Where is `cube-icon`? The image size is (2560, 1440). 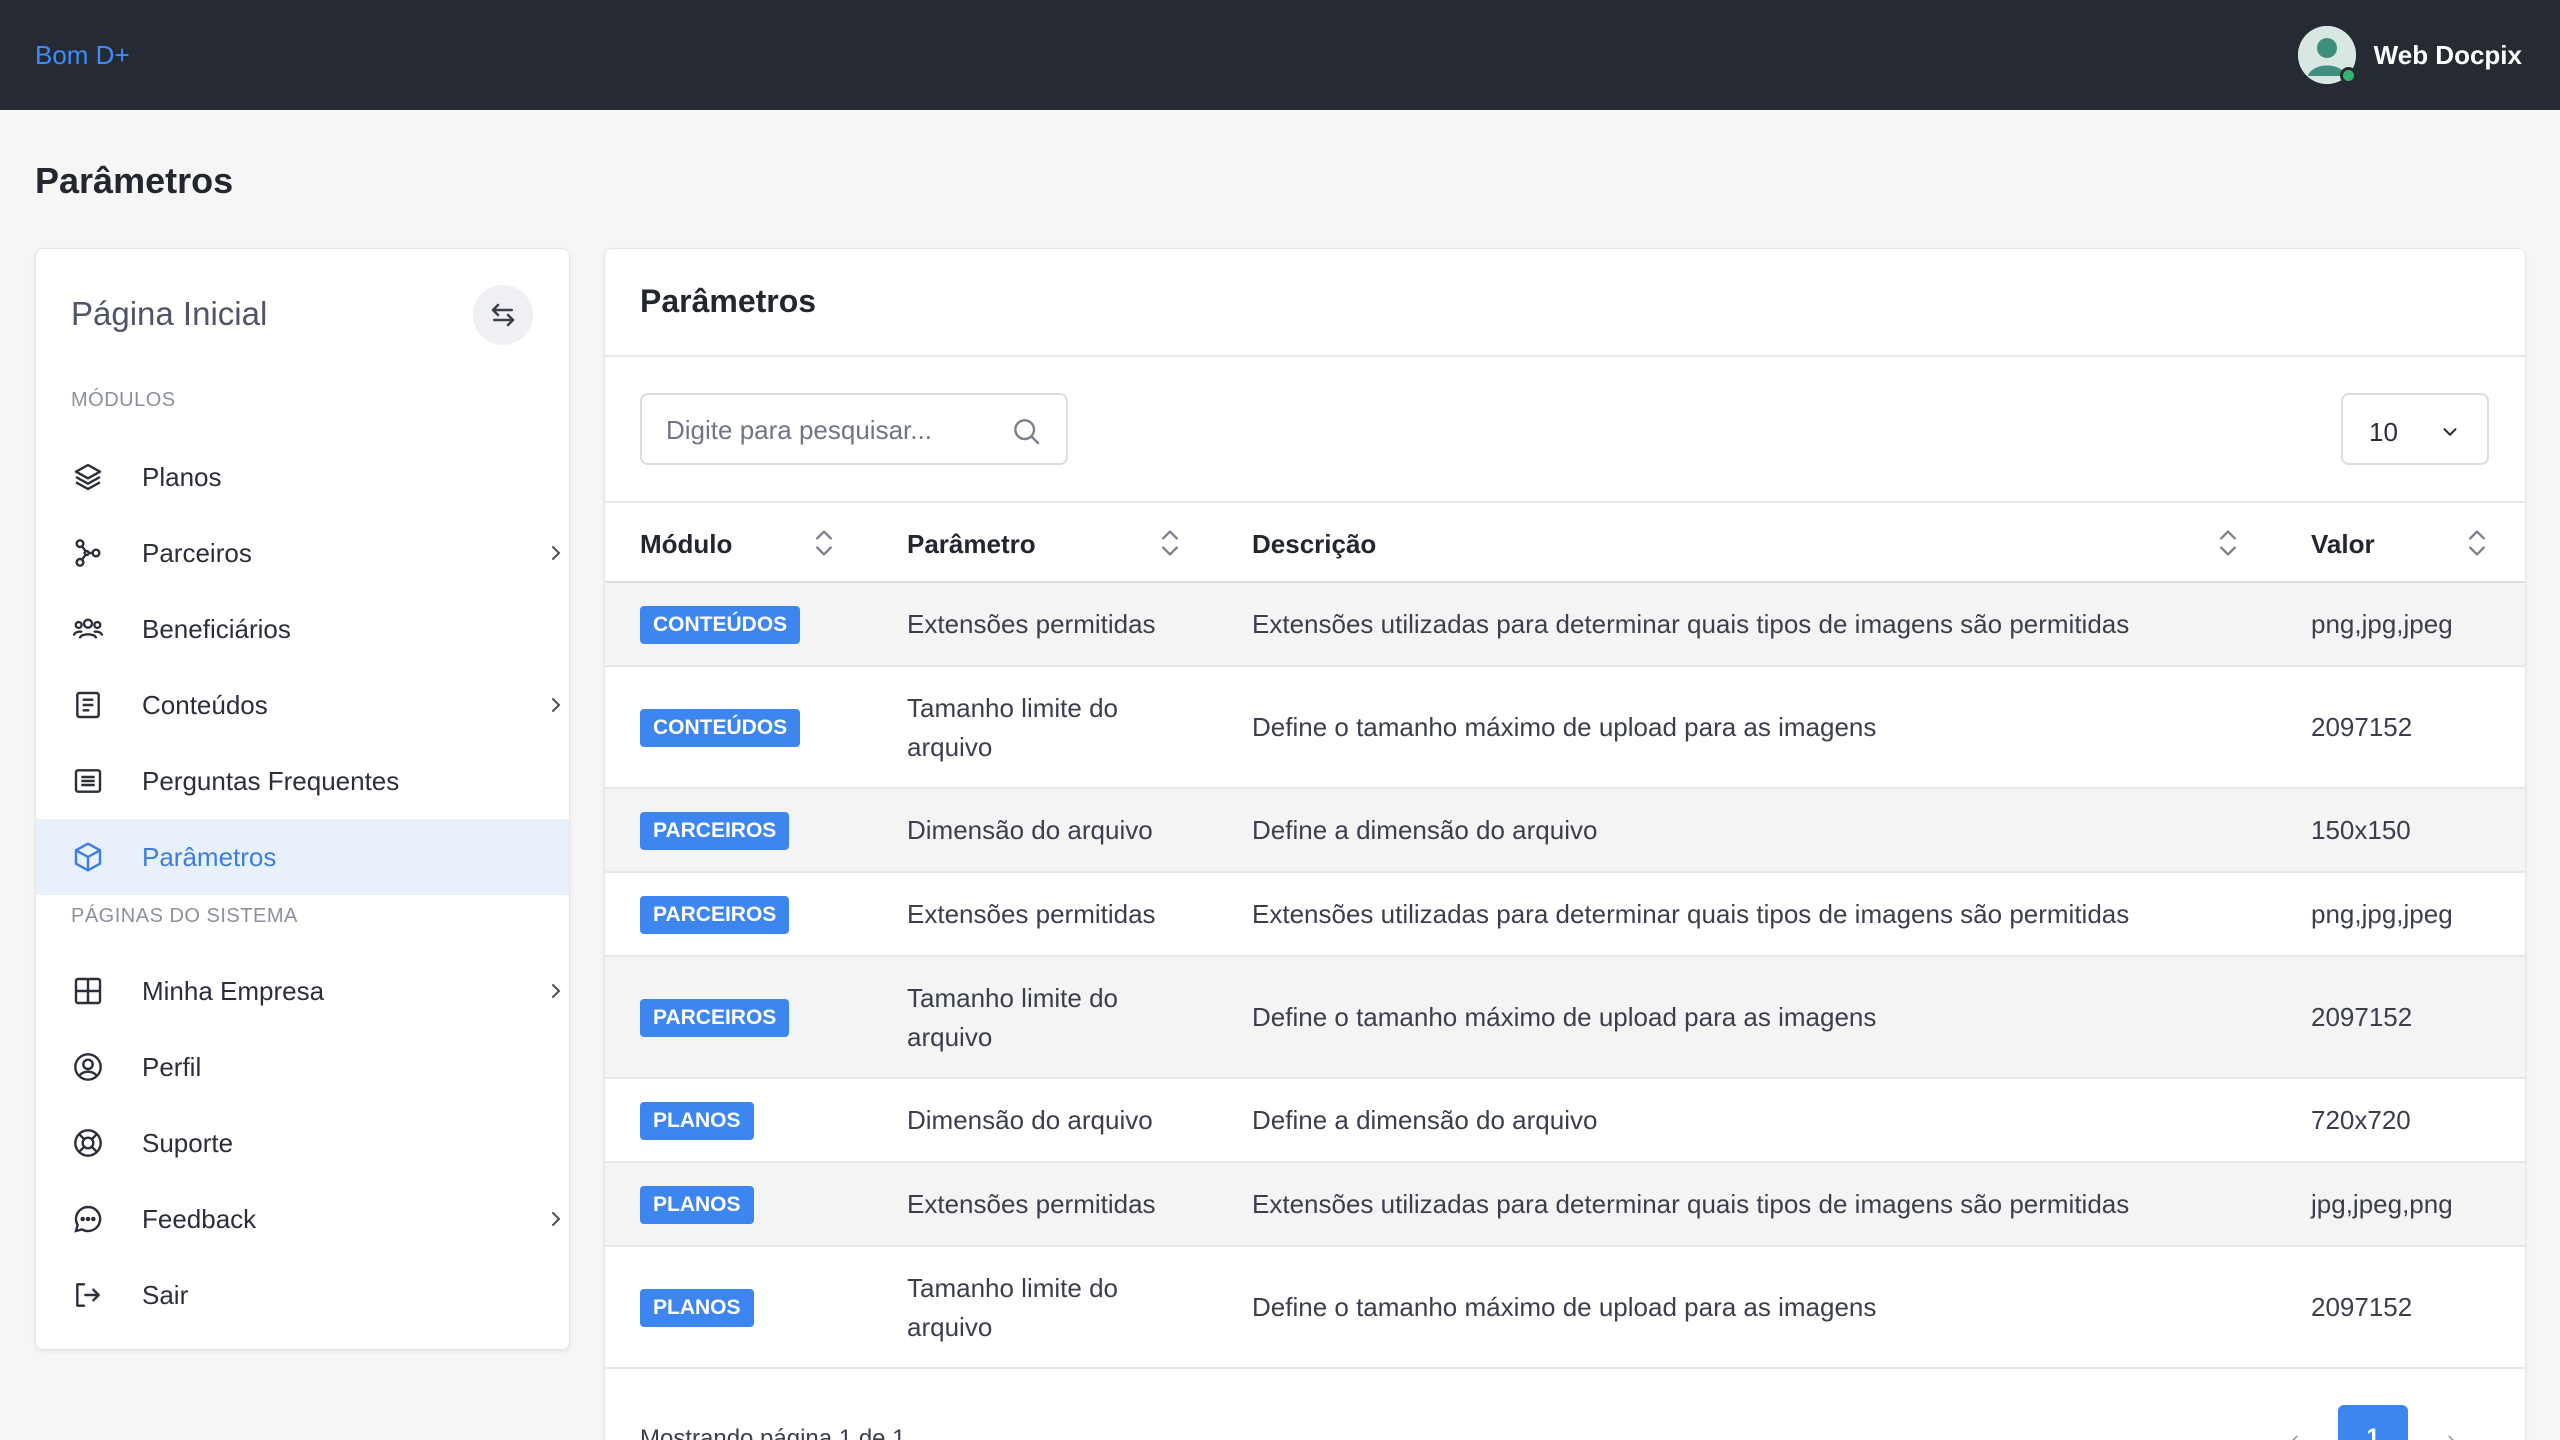 cube-icon is located at coordinates (88, 857).